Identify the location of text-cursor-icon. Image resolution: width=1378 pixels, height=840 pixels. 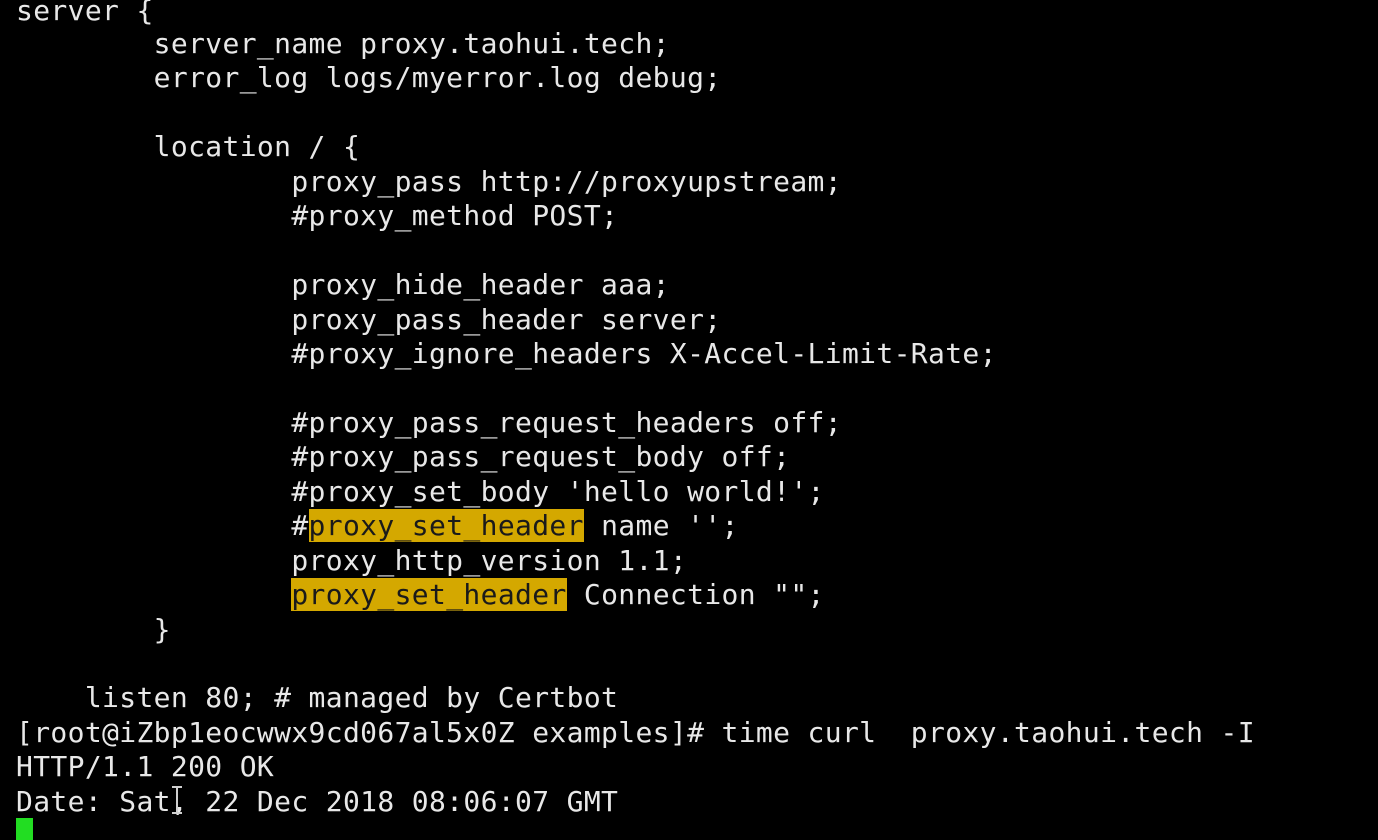
(177, 800).